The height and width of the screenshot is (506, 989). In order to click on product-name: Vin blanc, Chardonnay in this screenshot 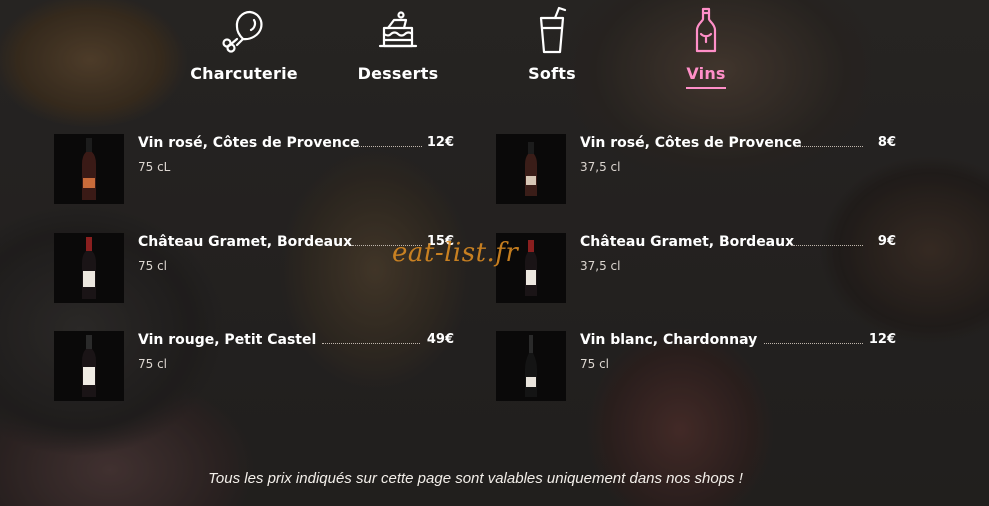, I will do `click(669, 340)`.